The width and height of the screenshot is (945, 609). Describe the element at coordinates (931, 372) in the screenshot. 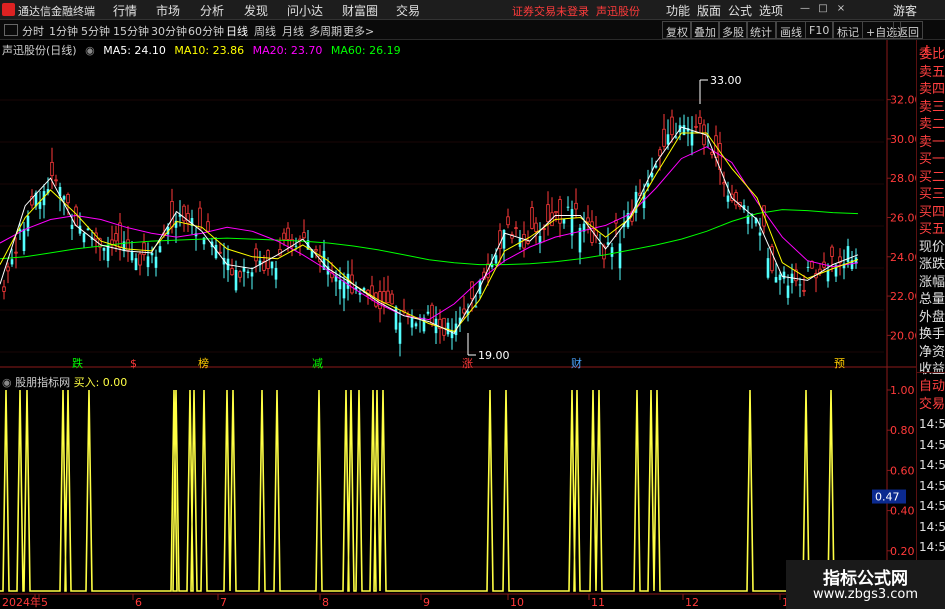

I see `panel-divider` at that location.